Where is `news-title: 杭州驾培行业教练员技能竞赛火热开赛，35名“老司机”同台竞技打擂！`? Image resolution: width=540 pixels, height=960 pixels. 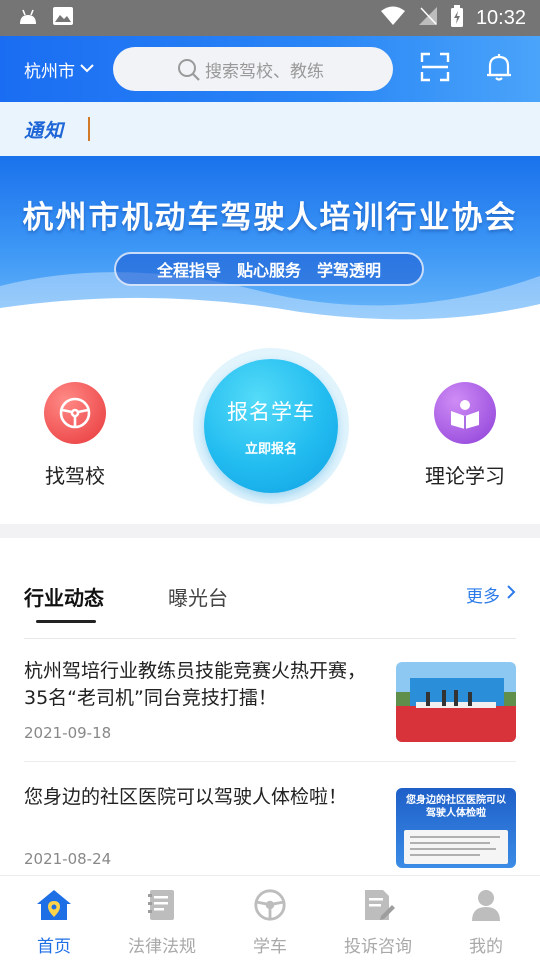 news-title: 杭州驾培行业教练员技能竞赛火热开赛，35名“老司机”同台竞技打擂！ is located at coordinates (195, 684).